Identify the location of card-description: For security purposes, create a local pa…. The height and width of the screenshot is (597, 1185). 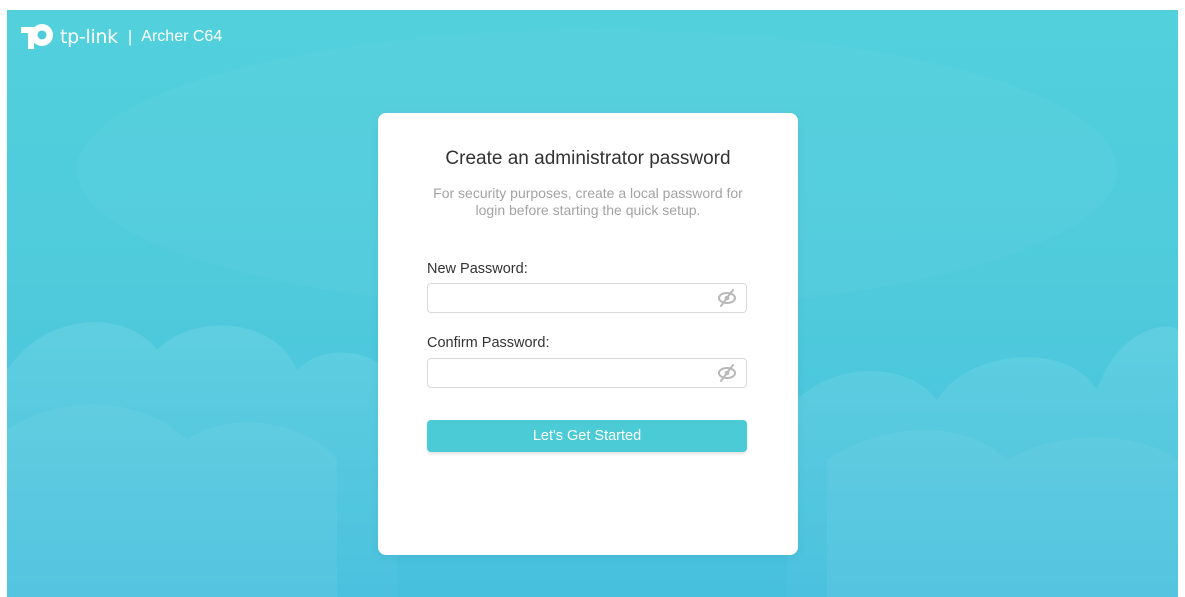
(588, 201).